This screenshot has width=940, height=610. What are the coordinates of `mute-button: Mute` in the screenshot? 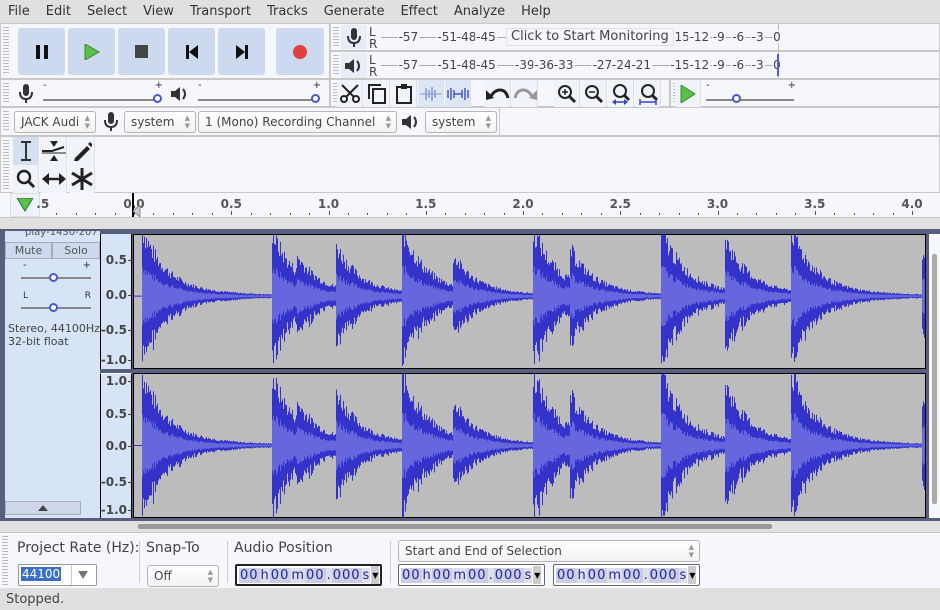 It's located at (28, 250).